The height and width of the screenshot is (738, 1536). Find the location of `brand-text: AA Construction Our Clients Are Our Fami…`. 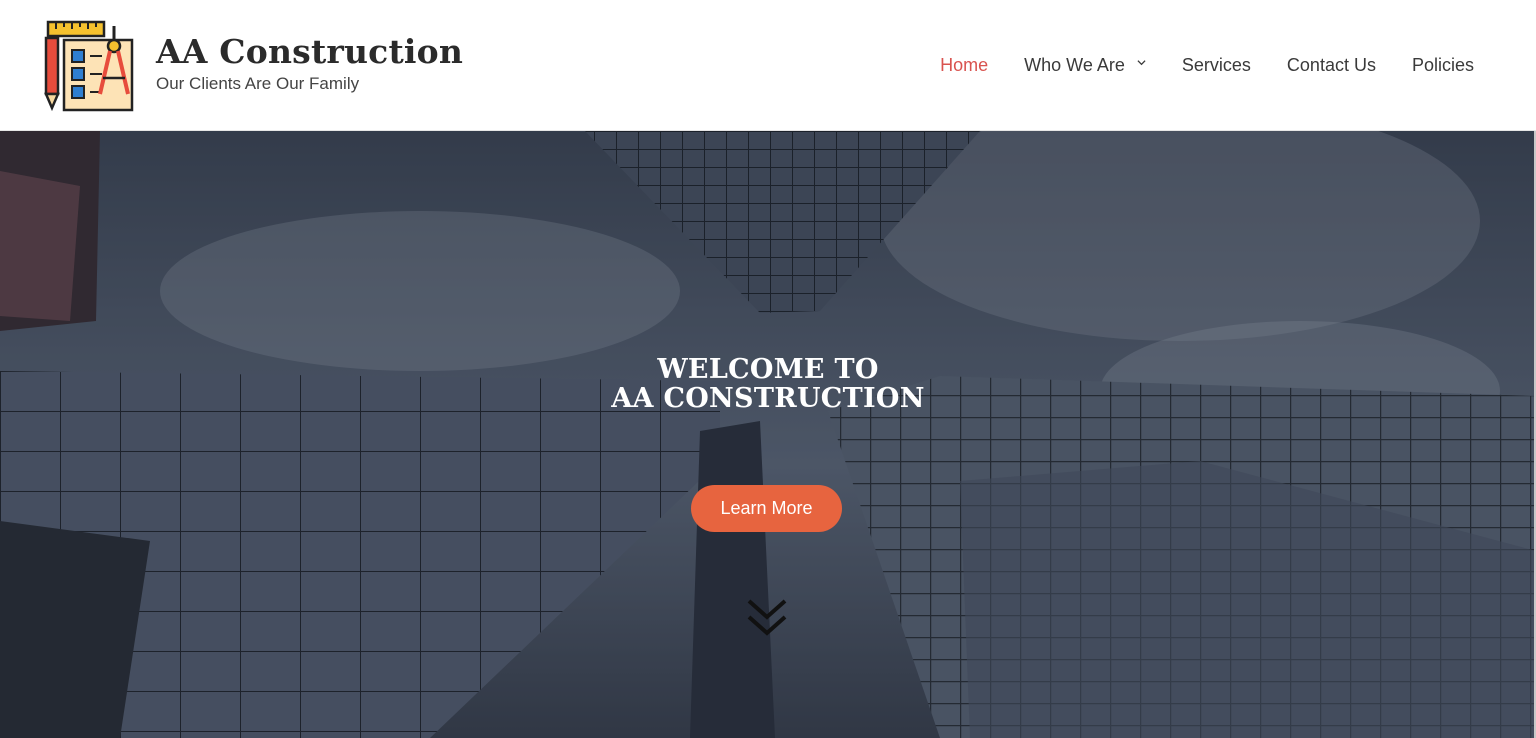

brand-text: AA Construction Our Clients Are Our Fami… is located at coordinates (309, 63).